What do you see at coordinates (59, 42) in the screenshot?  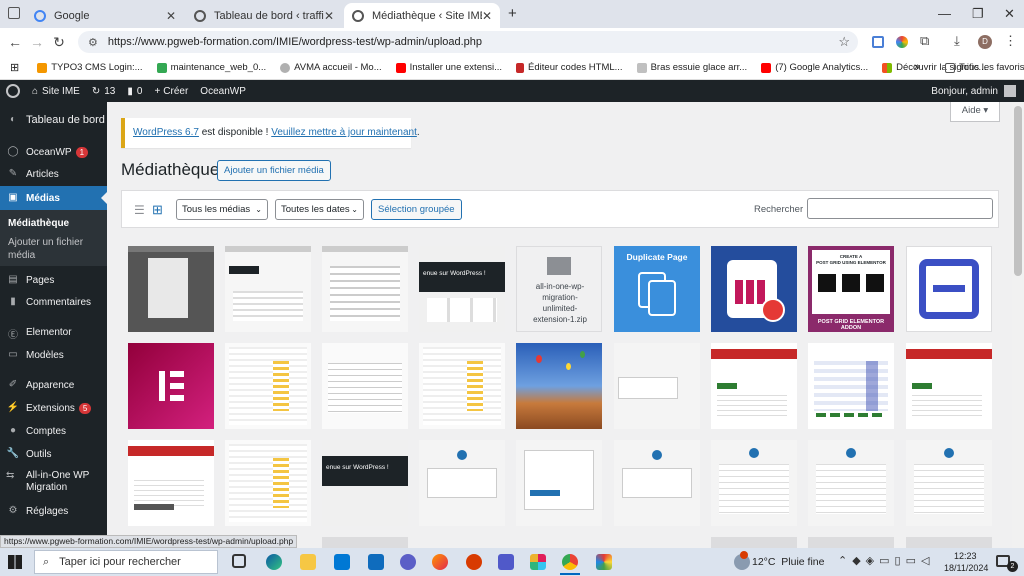 I see `reload-button: ↻` at bounding box center [59, 42].